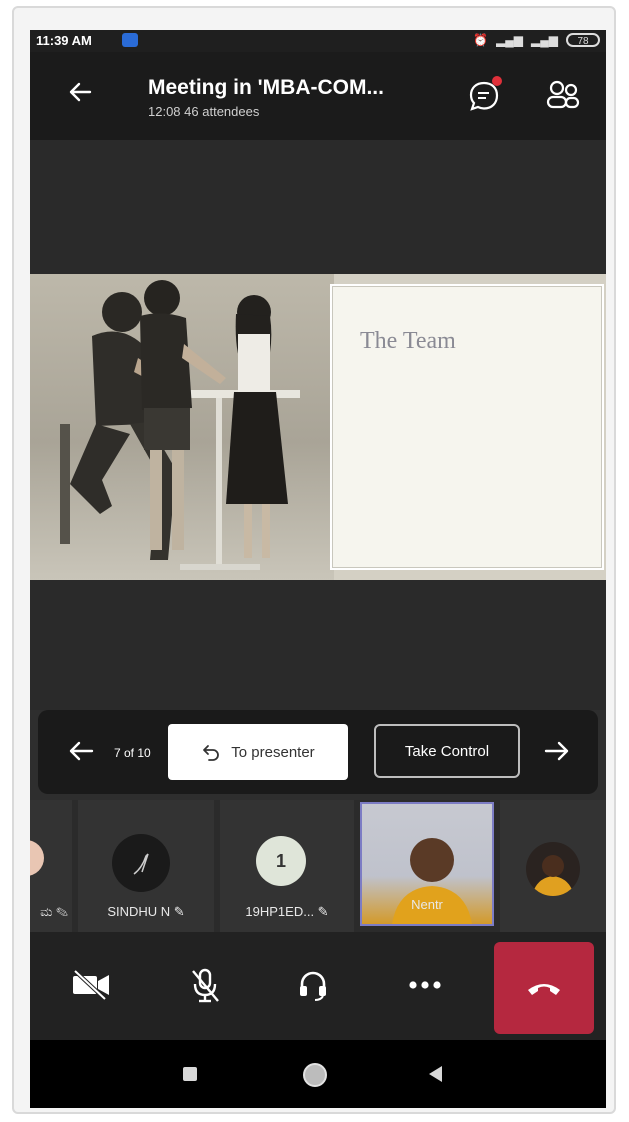 Image resolution: width=629 pixels, height=1122 pixels. I want to click on back-button, so click(80, 96).